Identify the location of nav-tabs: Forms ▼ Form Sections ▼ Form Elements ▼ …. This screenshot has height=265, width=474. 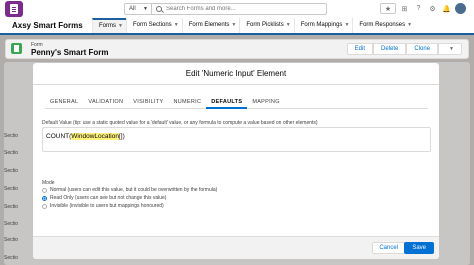
(253, 25).